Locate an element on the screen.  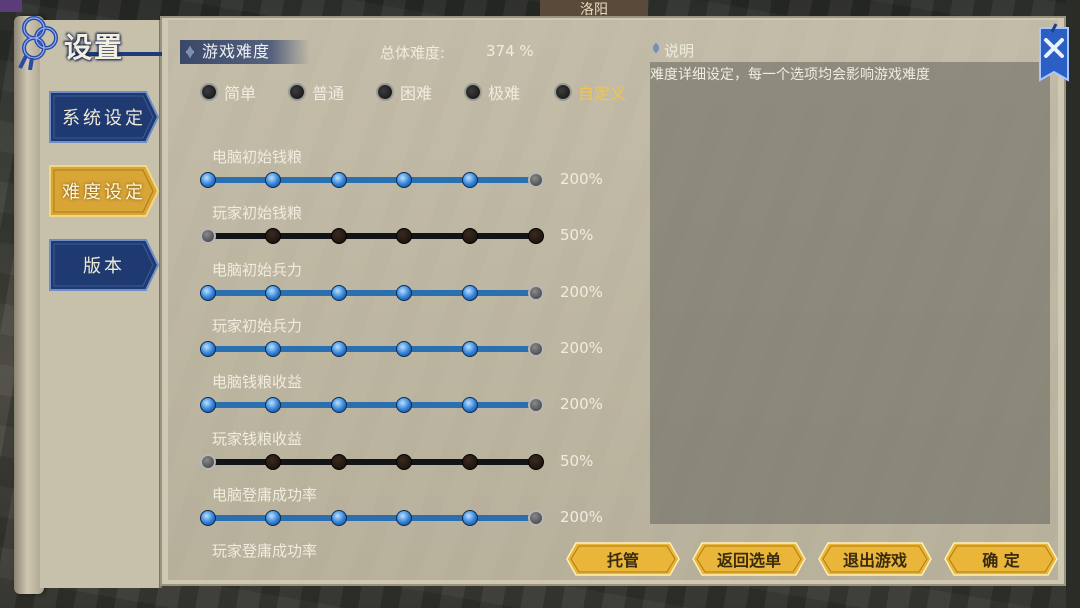
nav-label: 系统设定 is located at coordinates (104, 118).